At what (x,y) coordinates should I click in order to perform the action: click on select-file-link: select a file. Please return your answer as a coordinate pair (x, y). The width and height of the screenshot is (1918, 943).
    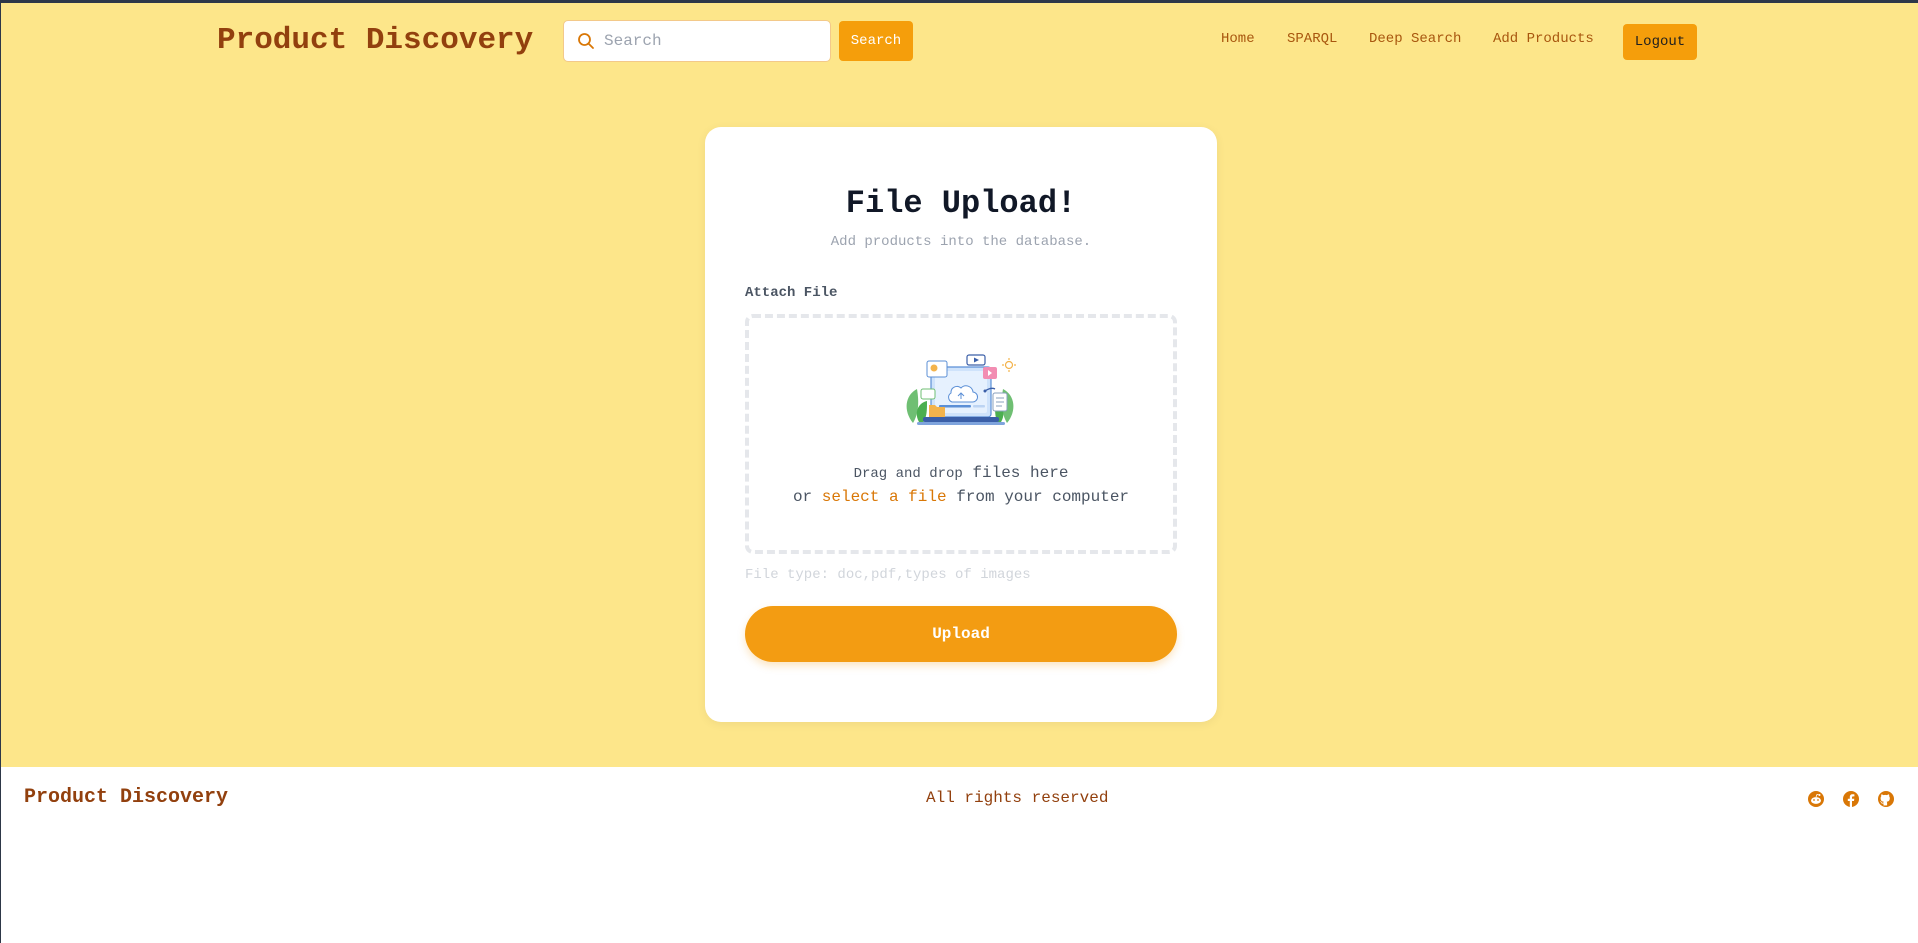
    Looking at the image, I should click on (884, 497).